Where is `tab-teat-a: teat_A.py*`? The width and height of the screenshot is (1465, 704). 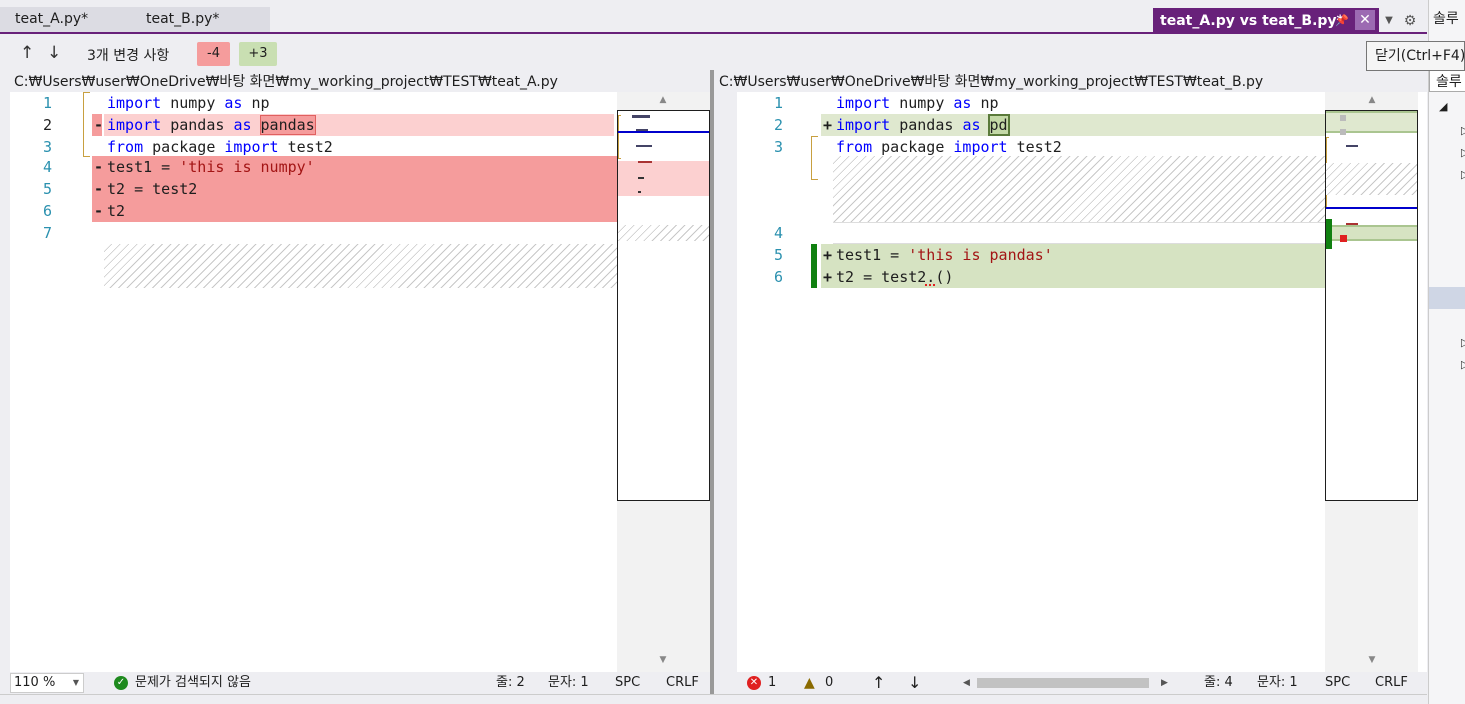 tab-teat-a: teat_A.py* is located at coordinates (68, 19).